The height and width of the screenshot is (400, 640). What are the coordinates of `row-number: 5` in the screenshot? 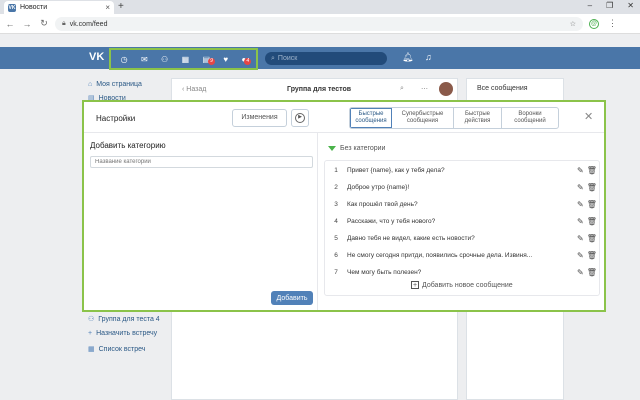 It's located at (336, 238).